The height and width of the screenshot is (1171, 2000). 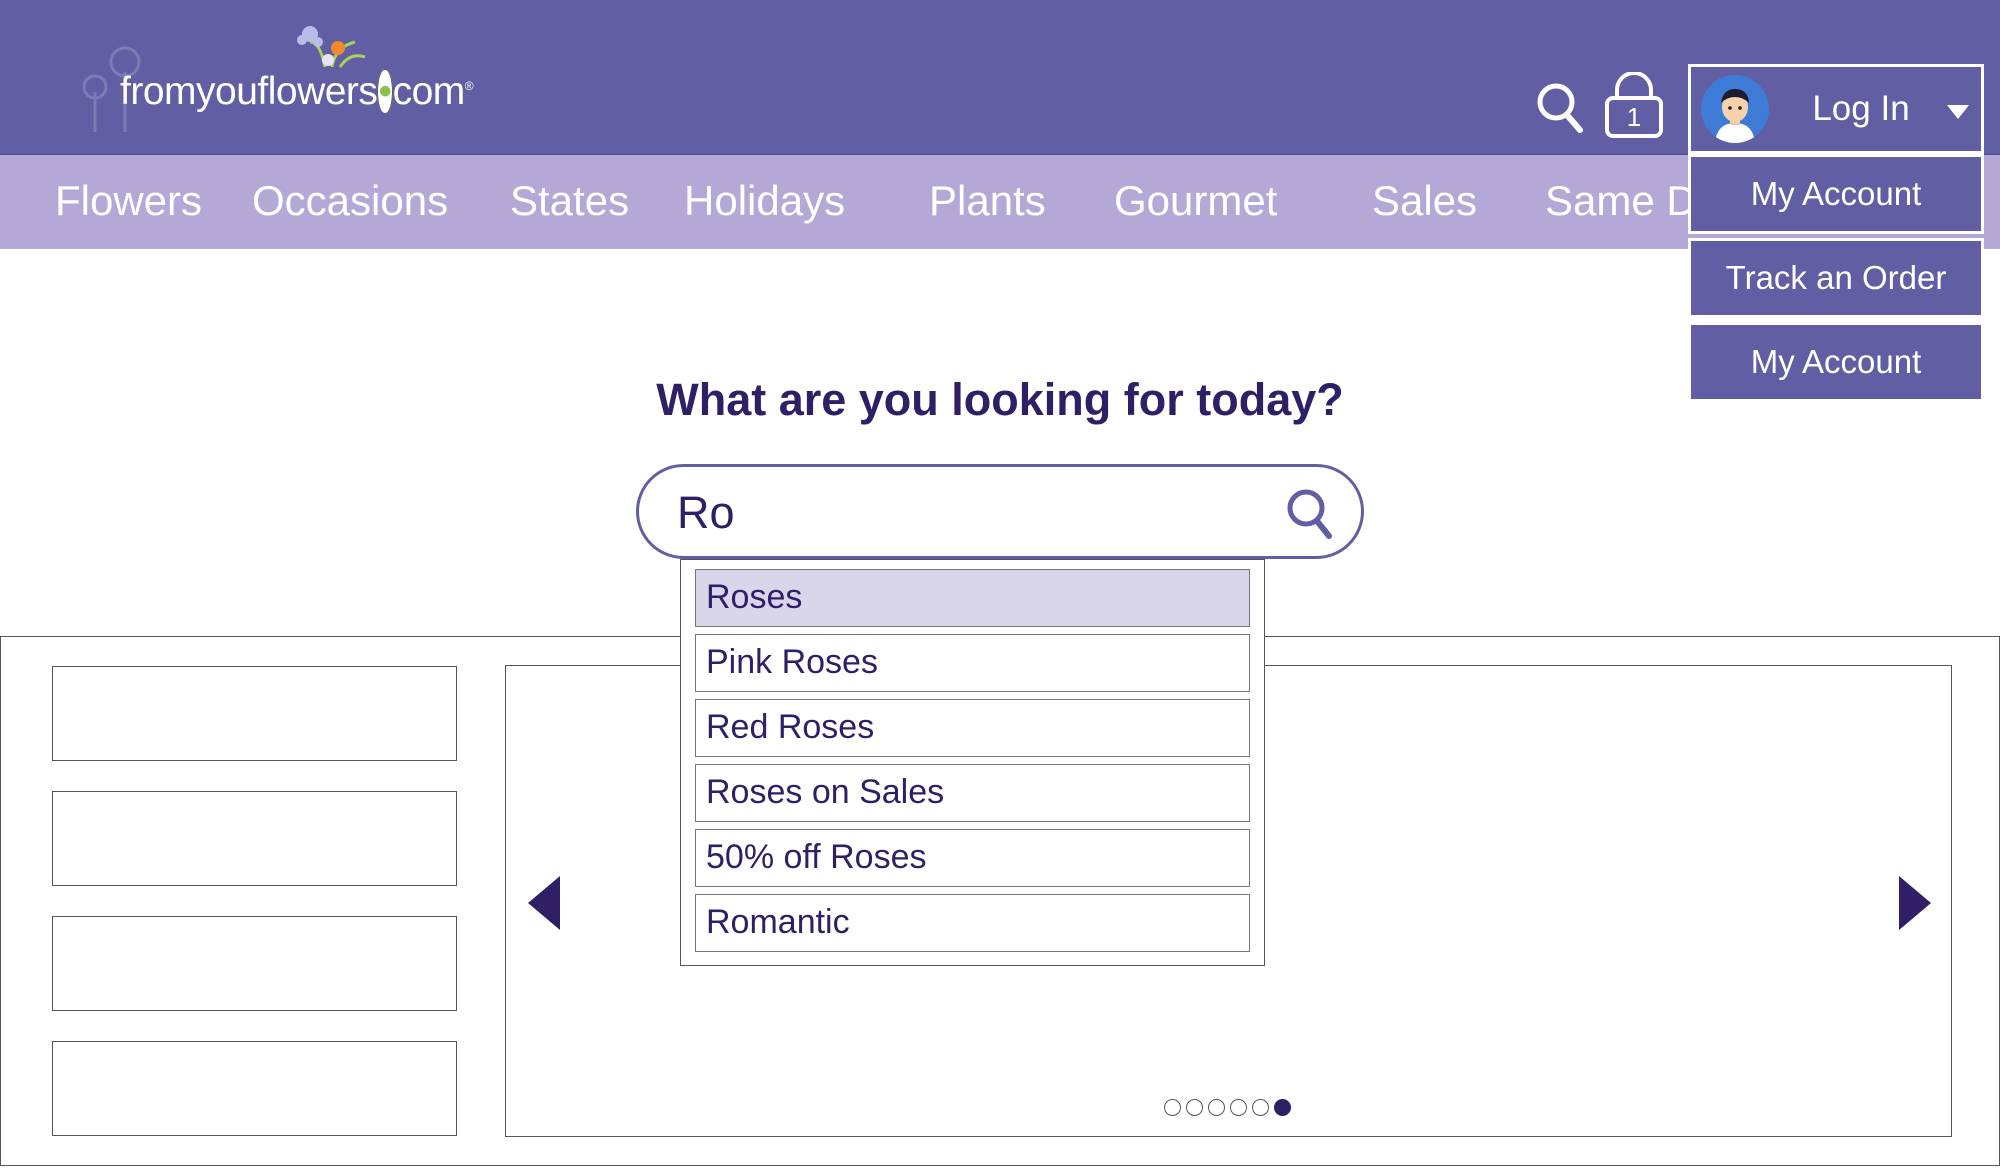 What do you see at coordinates (957, 513) in the screenshot?
I see `search-input` at bounding box center [957, 513].